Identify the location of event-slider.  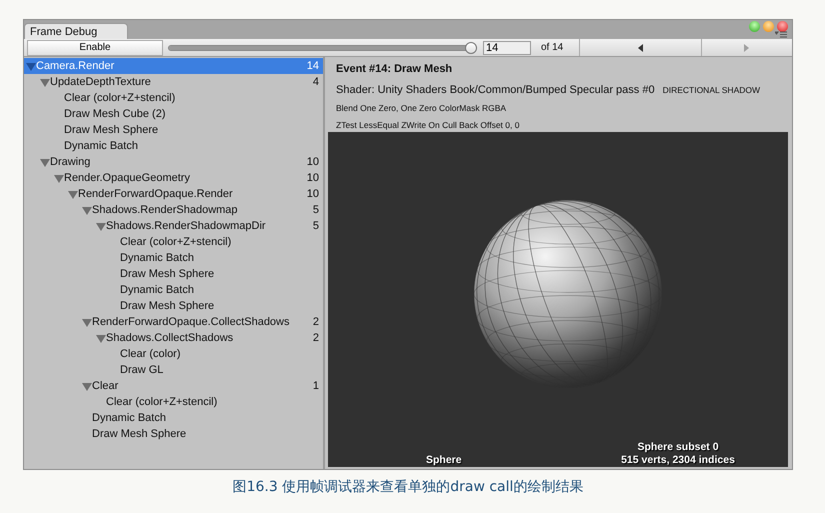
(322, 48).